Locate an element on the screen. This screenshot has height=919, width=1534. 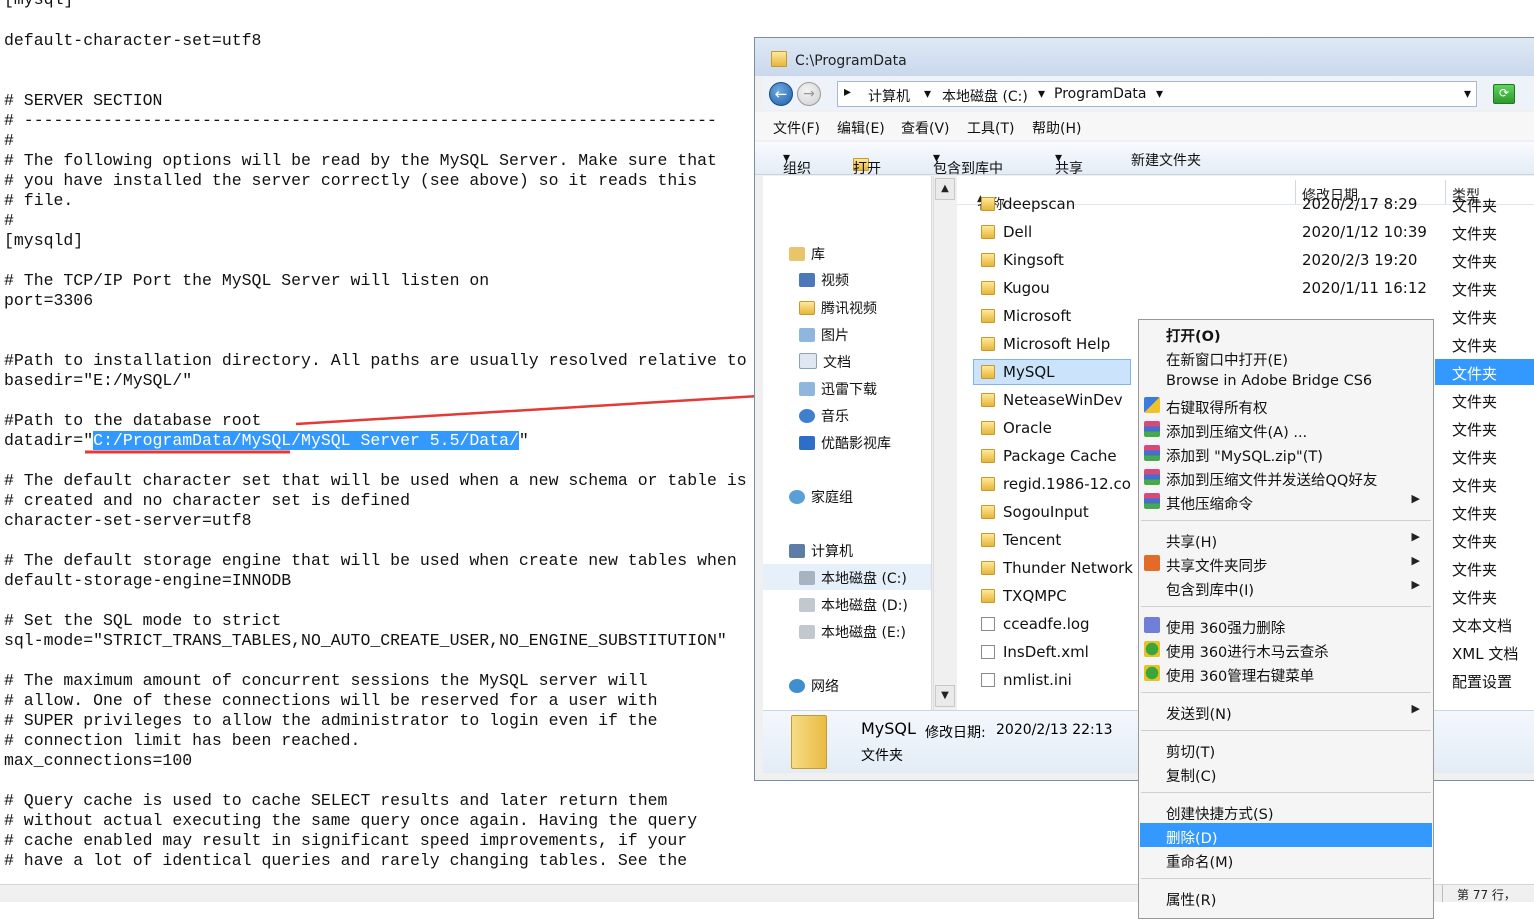
organize-button: 组织 ▾ is located at coordinates (797, 163).